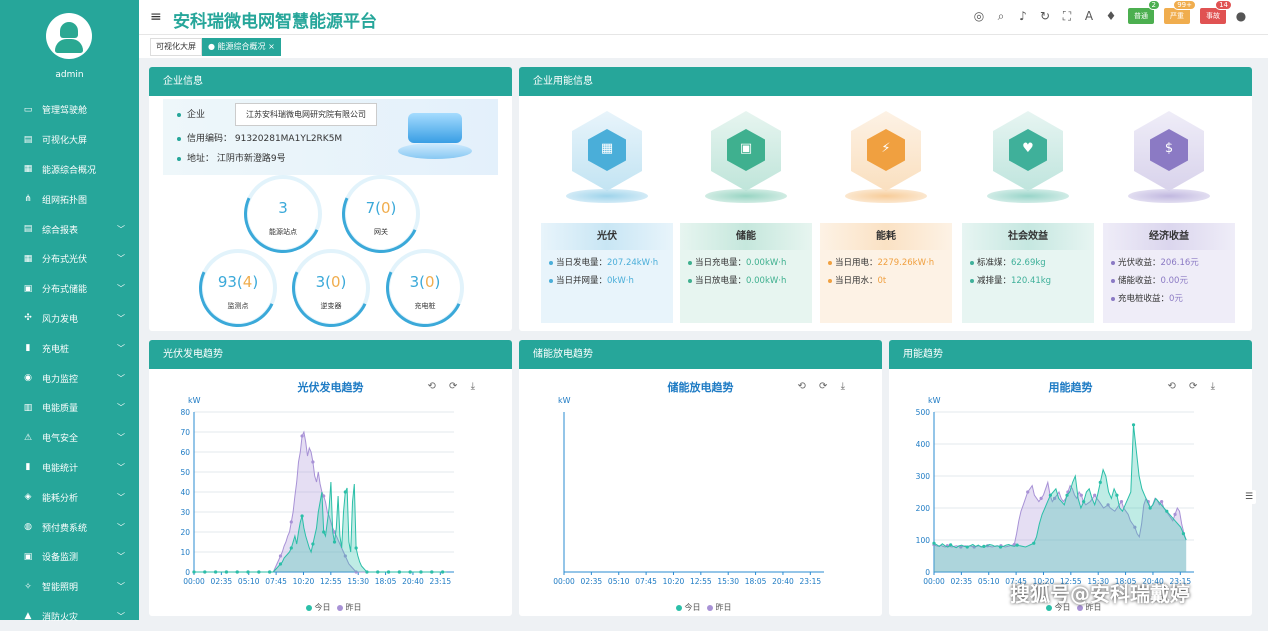  I want to click on sidebar-item: ▥ 电能质量 ﹀, so click(69, 408).